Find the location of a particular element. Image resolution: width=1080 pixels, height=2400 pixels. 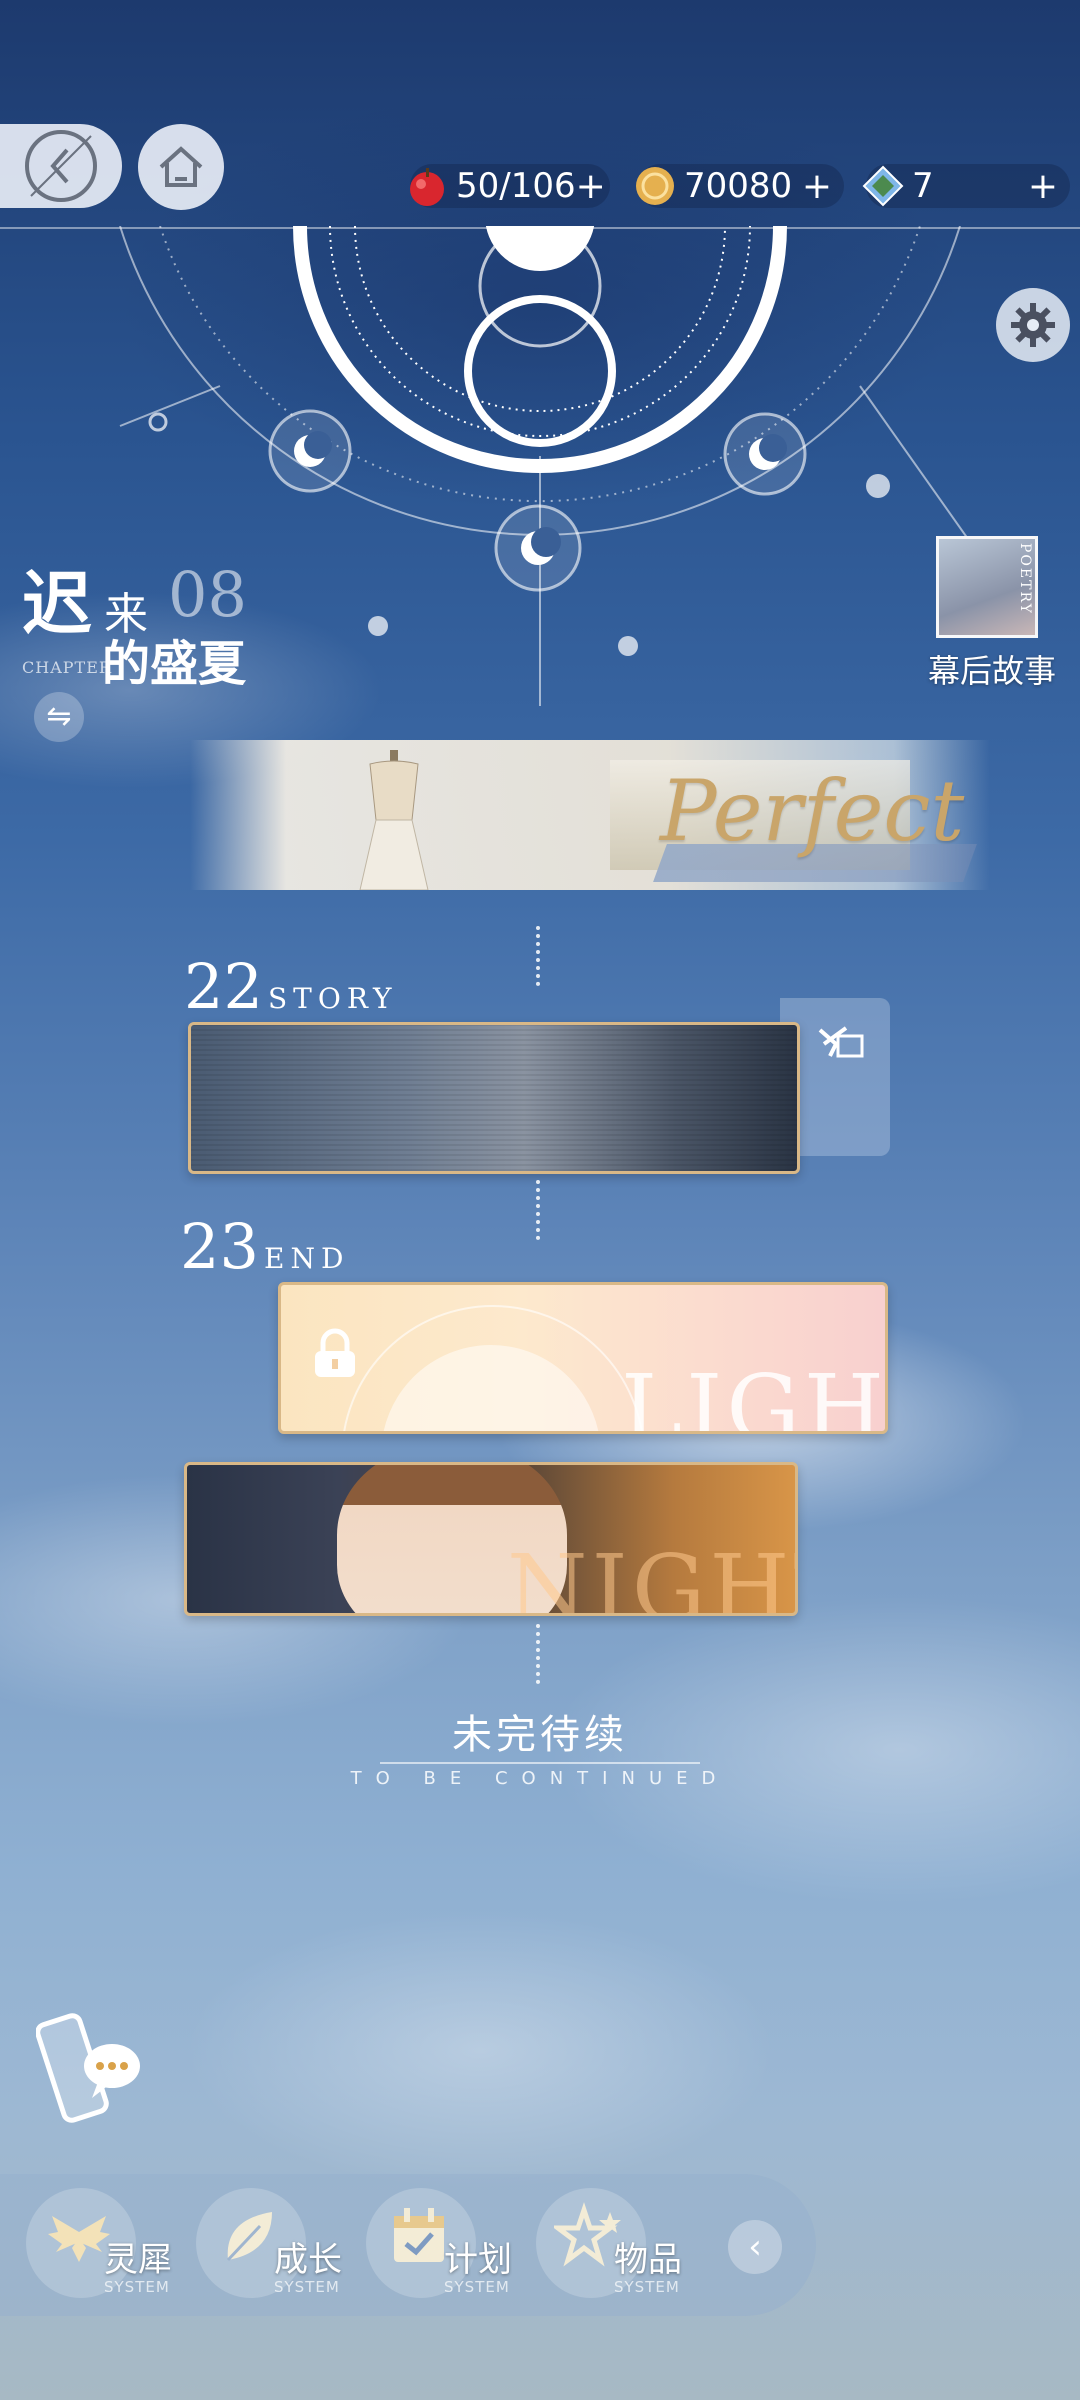

nav-lingxi: 灵犀 SYSTEM is located at coordinates (106, 2245).